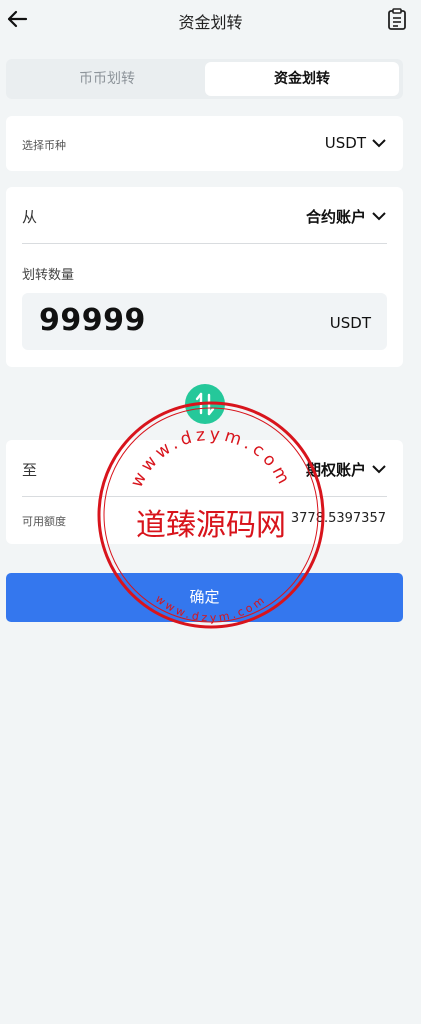 This screenshot has width=421, height=1024. Describe the element at coordinates (204, 321) in the screenshot. I see `quantity-input: 99999 USDT` at that location.